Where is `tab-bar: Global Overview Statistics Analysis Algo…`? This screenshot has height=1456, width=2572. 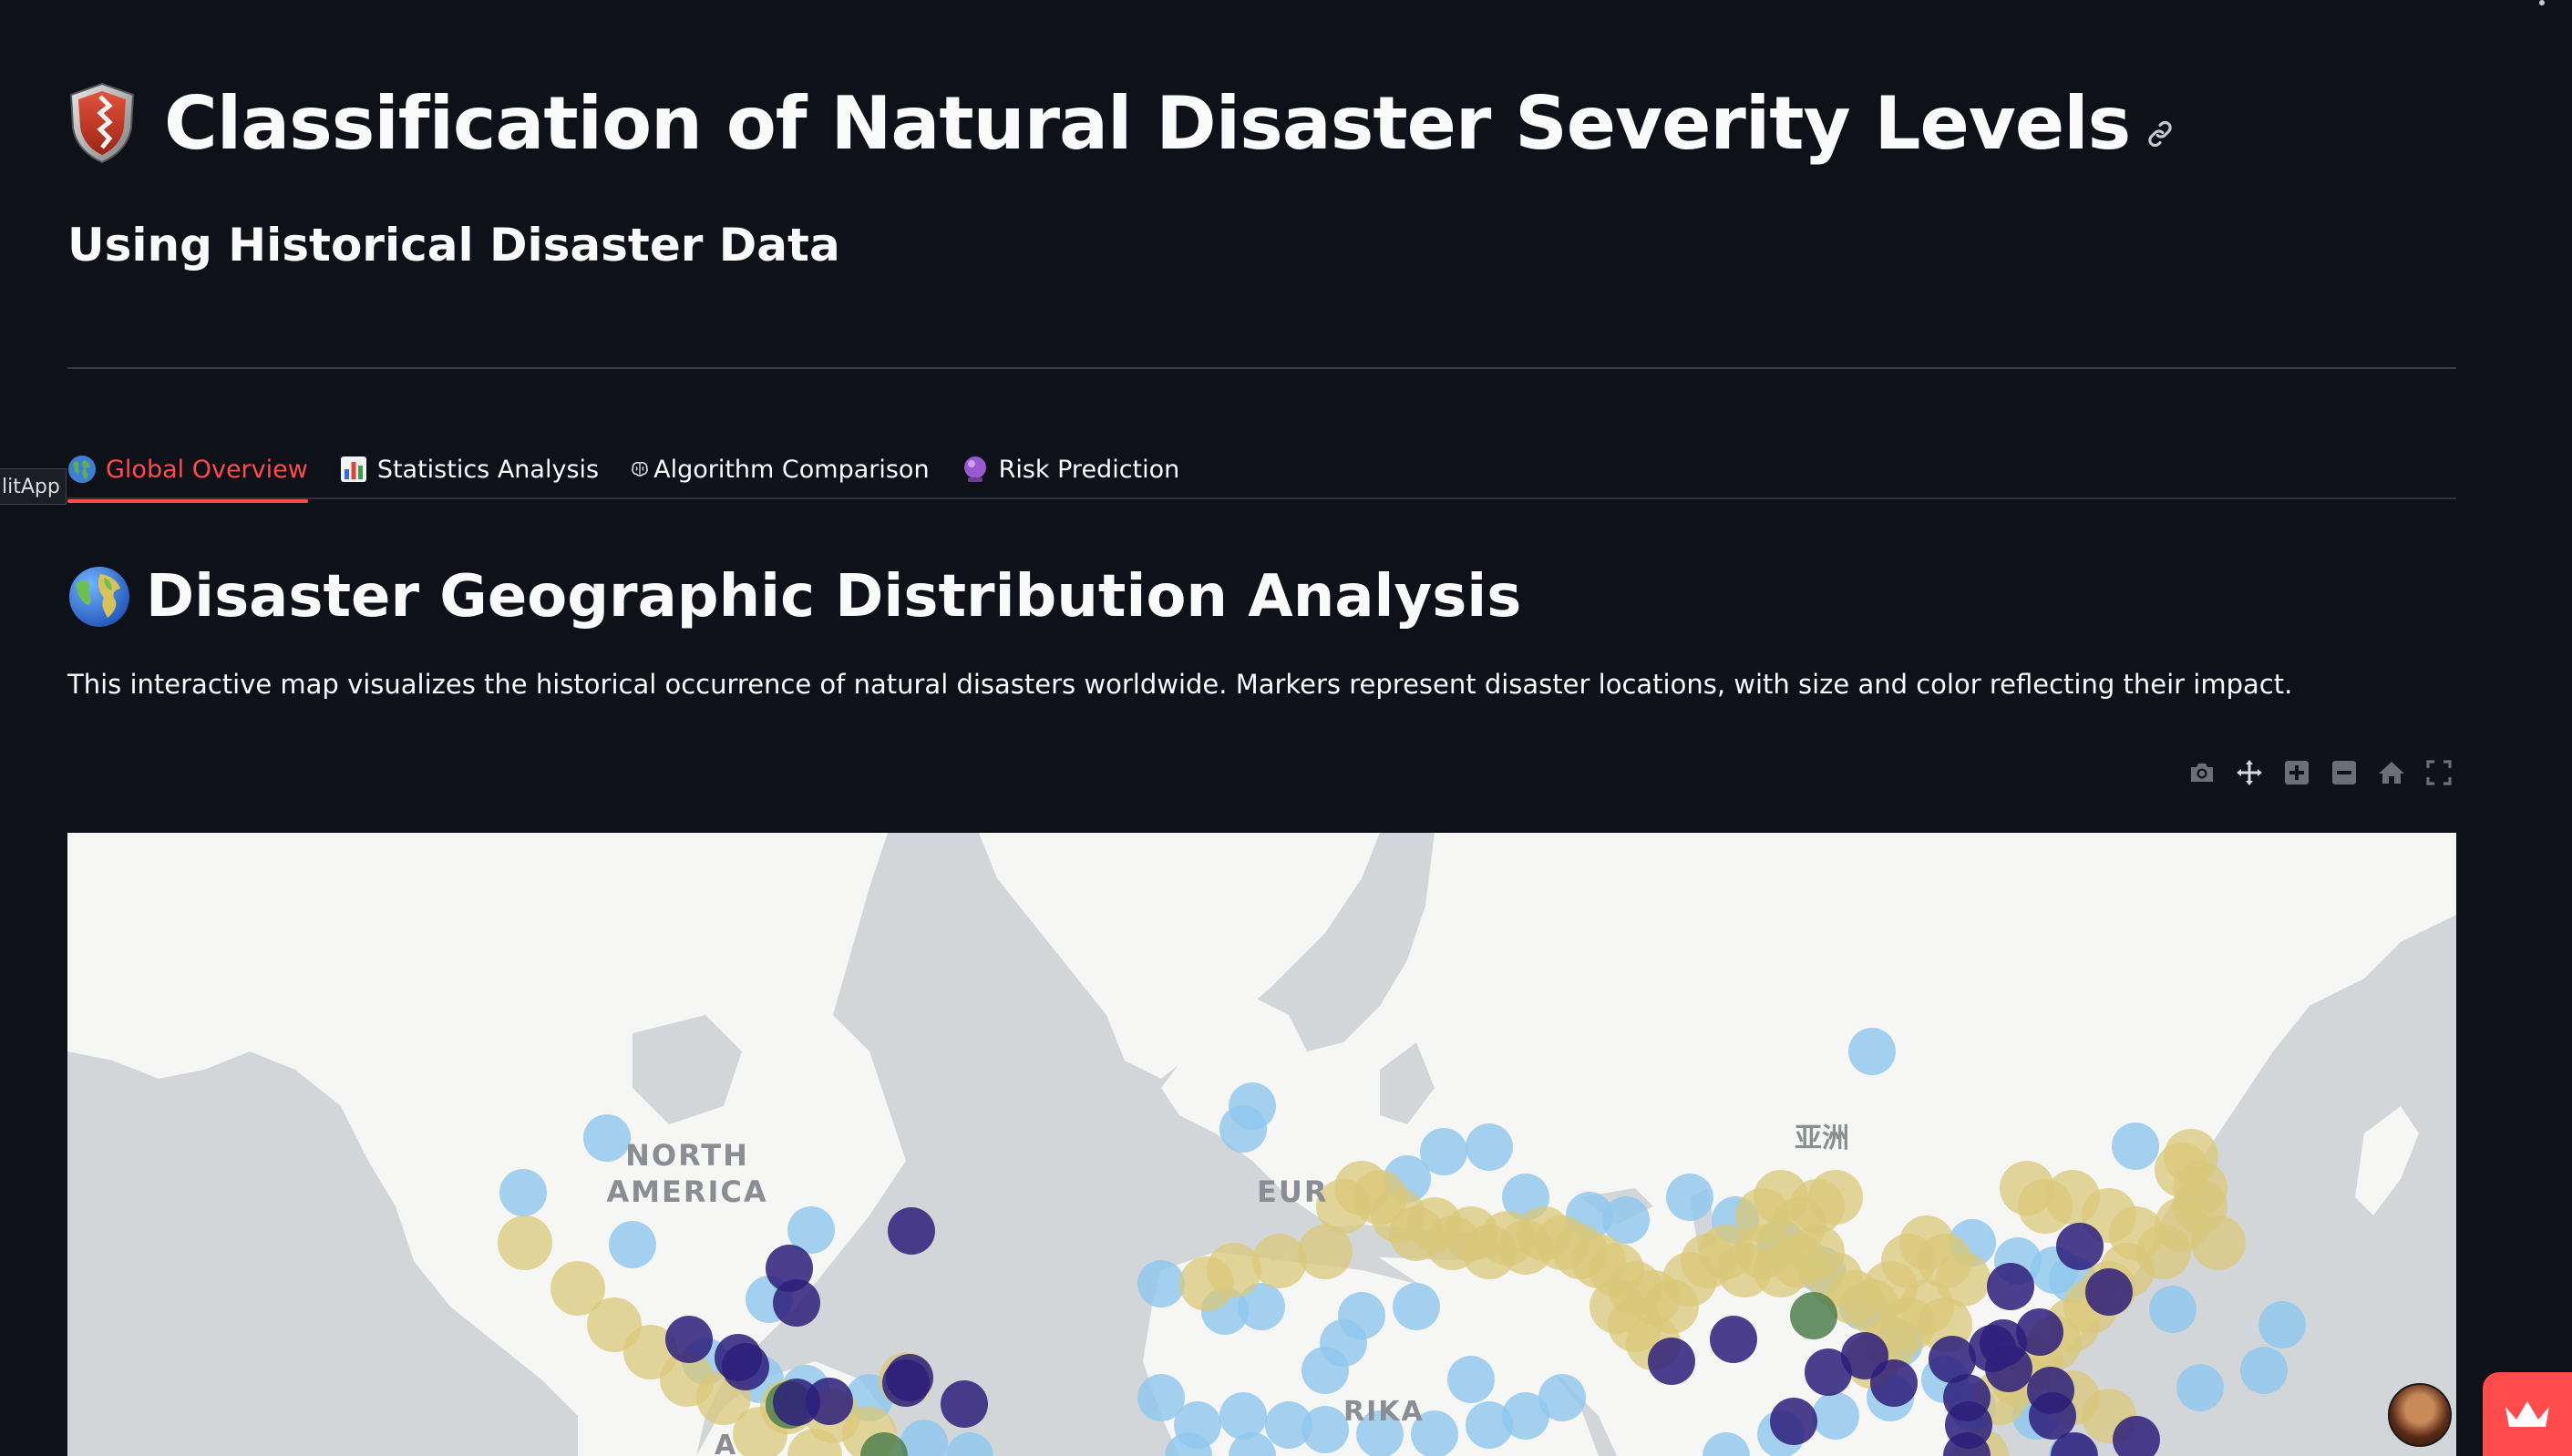 tab-bar: Global Overview Statistics Analysis Algo… is located at coordinates (1261, 472).